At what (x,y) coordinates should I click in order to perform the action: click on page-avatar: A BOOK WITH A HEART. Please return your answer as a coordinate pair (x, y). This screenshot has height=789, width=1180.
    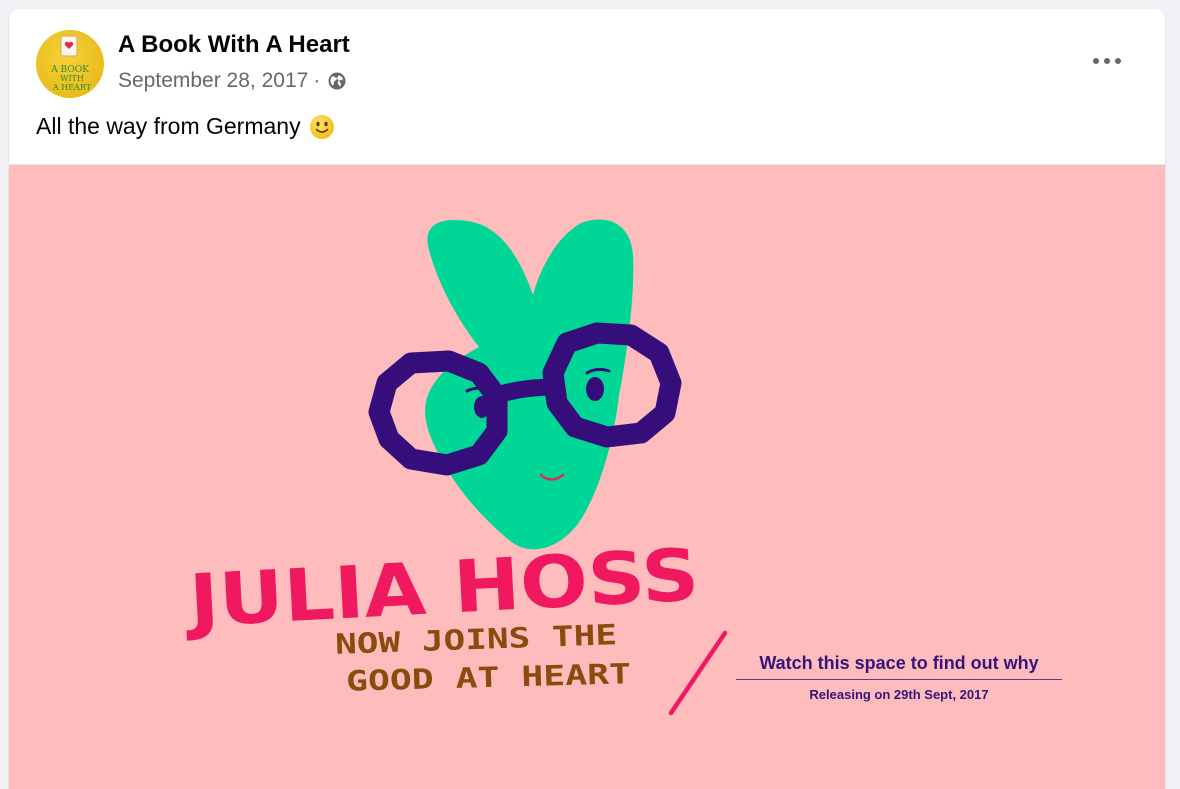
    Looking at the image, I should click on (70, 64).